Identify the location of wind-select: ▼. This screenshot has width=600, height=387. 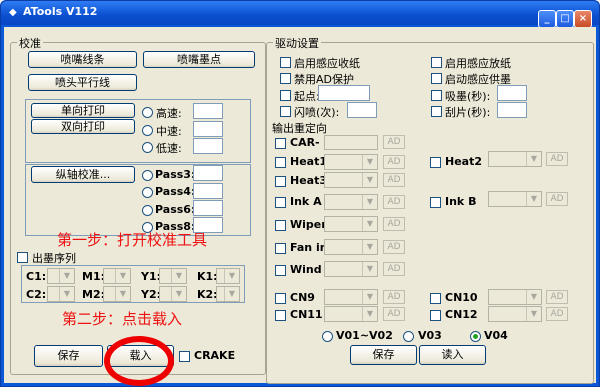
(351, 269).